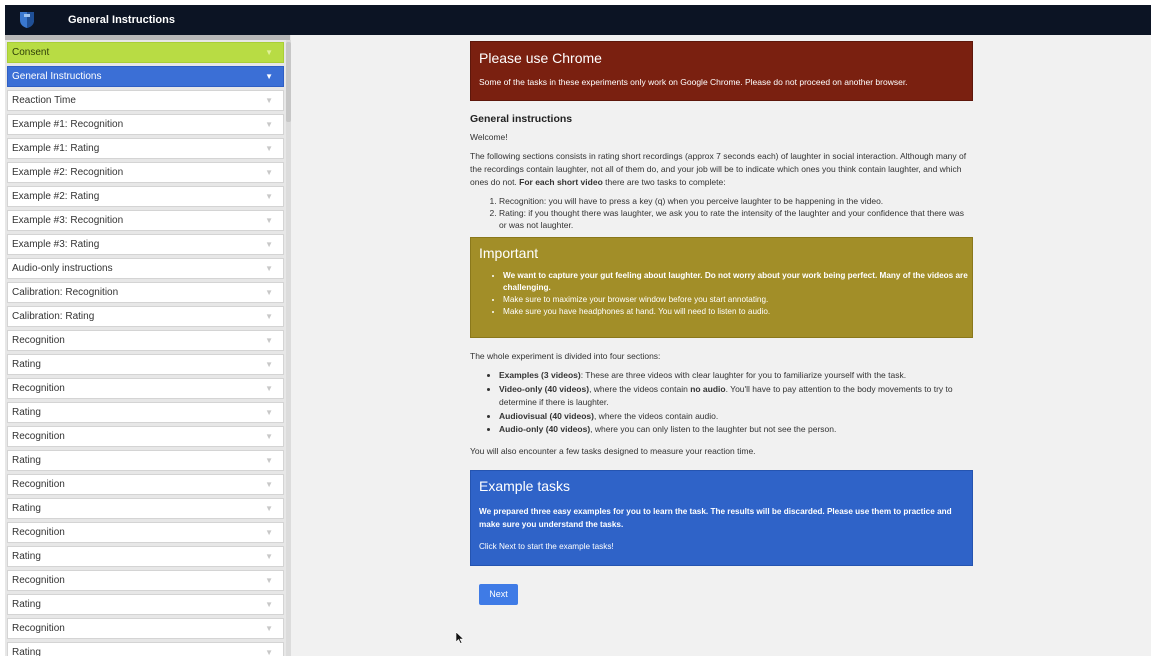  Describe the element at coordinates (546, 546) in the screenshot. I see `example-tasks-click-next: Click Next to start the example tasks!` at that location.